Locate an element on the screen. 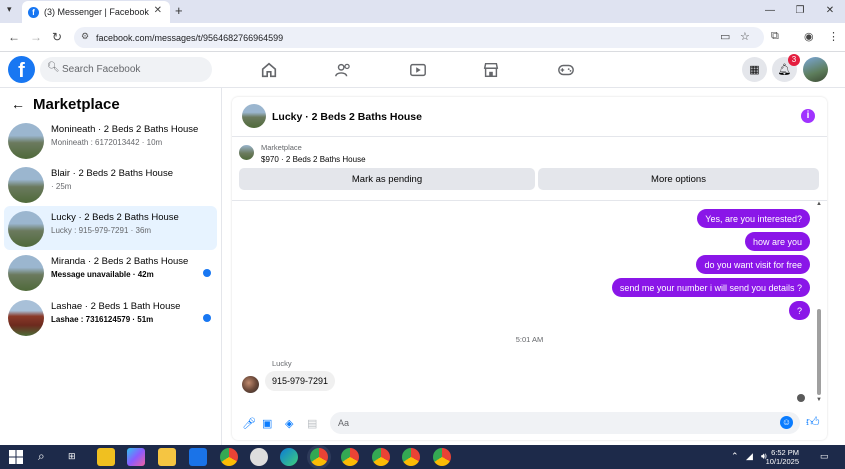  home-icon is located at coordinates (269, 70).